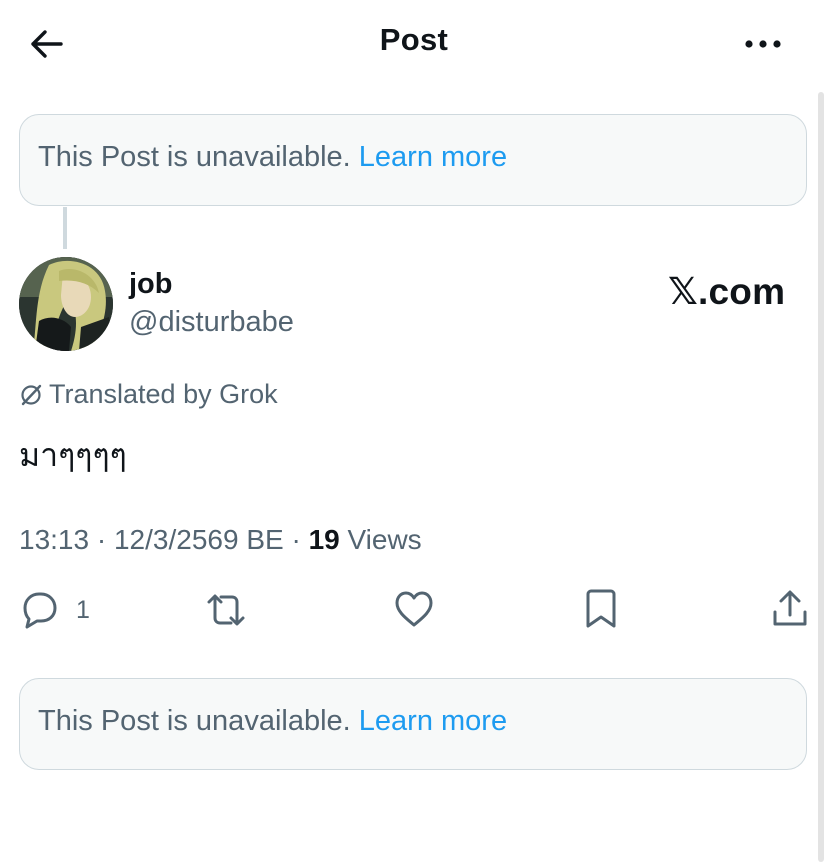  I want to click on translation-text: Translated by Grok, so click(163, 394).